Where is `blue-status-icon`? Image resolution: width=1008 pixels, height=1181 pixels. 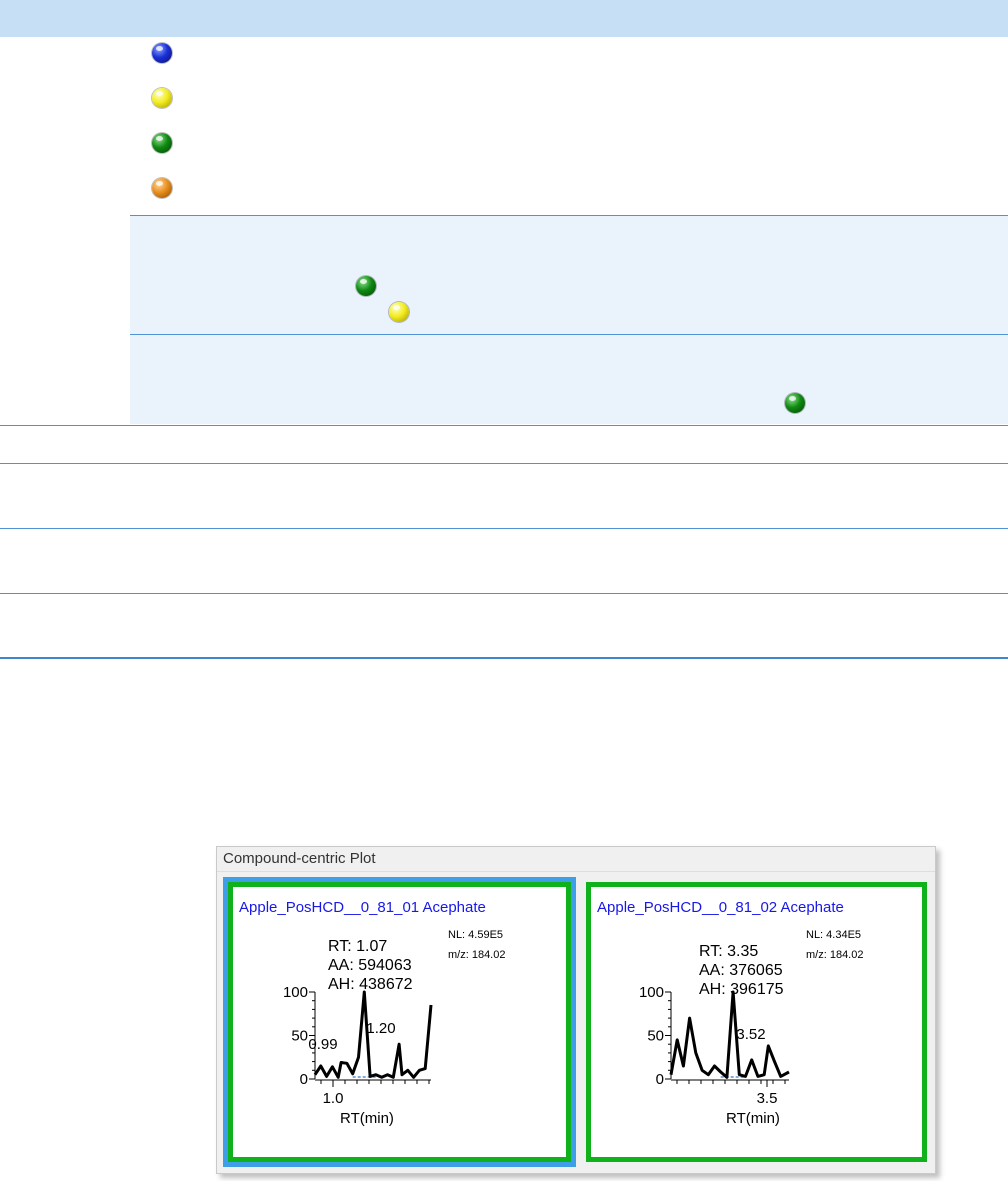
blue-status-icon is located at coordinates (162, 53).